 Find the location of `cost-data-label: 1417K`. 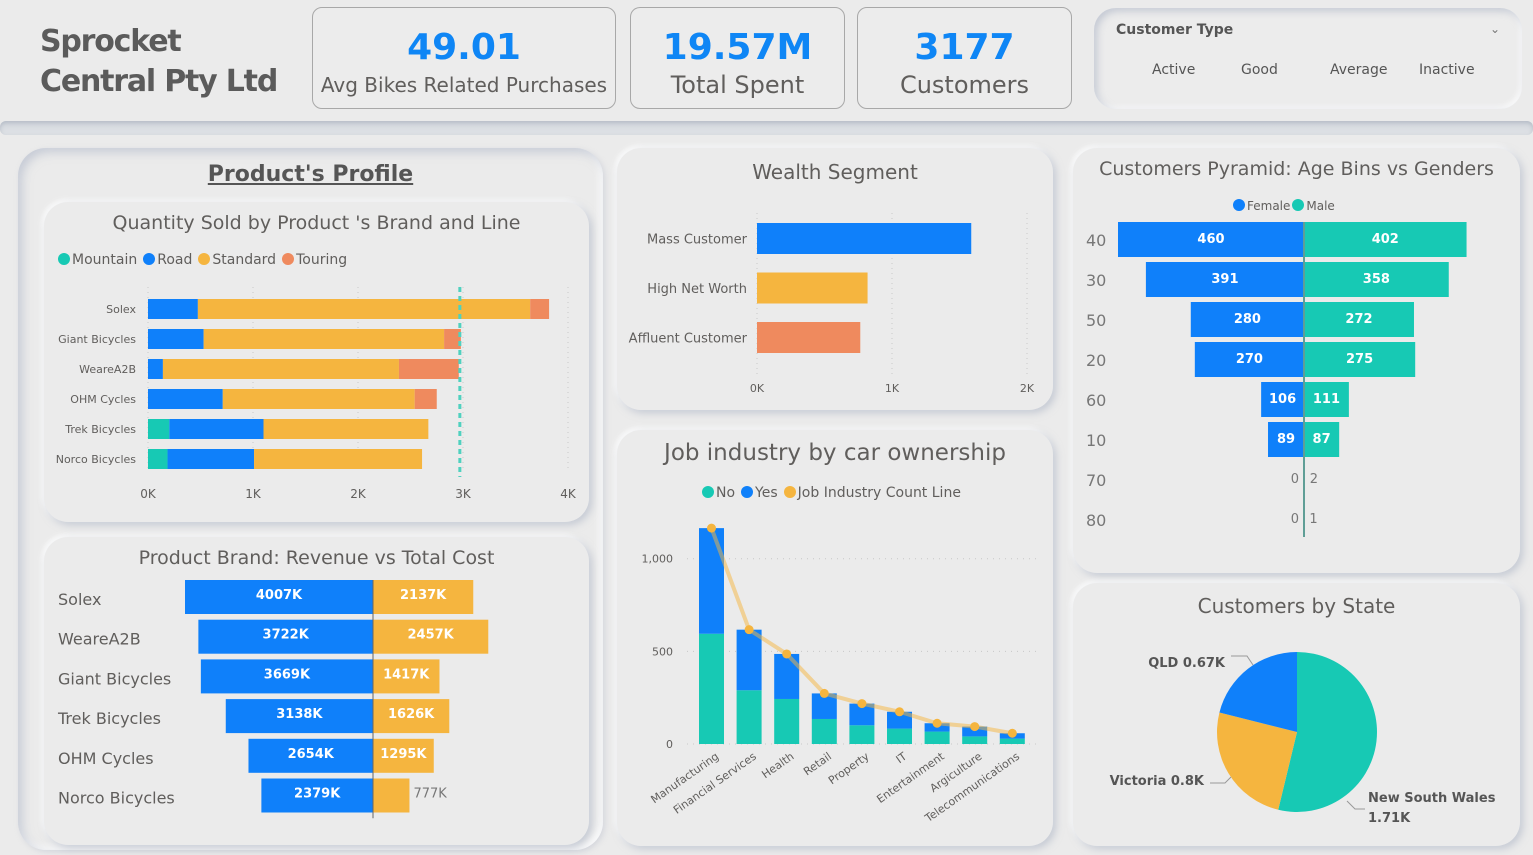

cost-data-label: 1417K is located at coordinates (406, 674).